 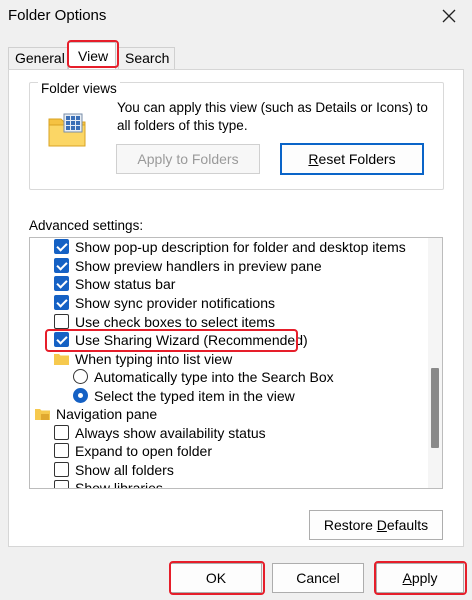 I want to click on highlight-view-tab, so click(x=93, y=54).